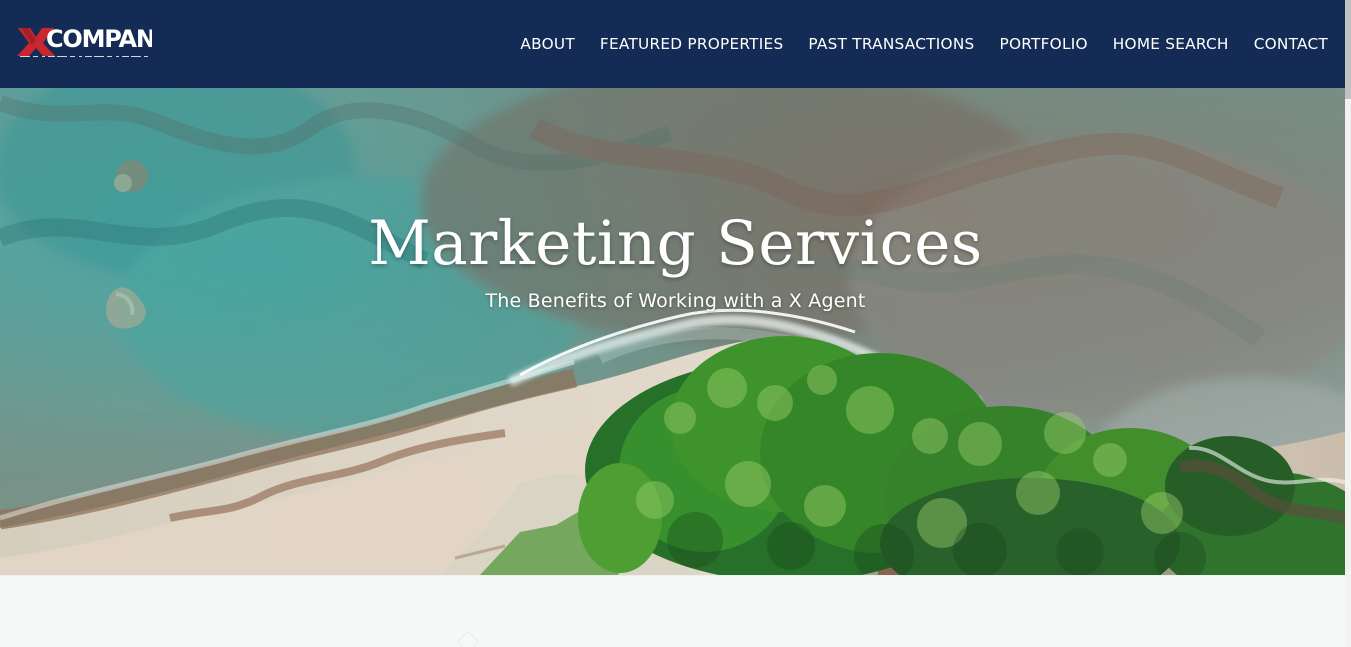  Describe the element at coordinates (675, 611) in the screenshot. I see `content-section` at that location.